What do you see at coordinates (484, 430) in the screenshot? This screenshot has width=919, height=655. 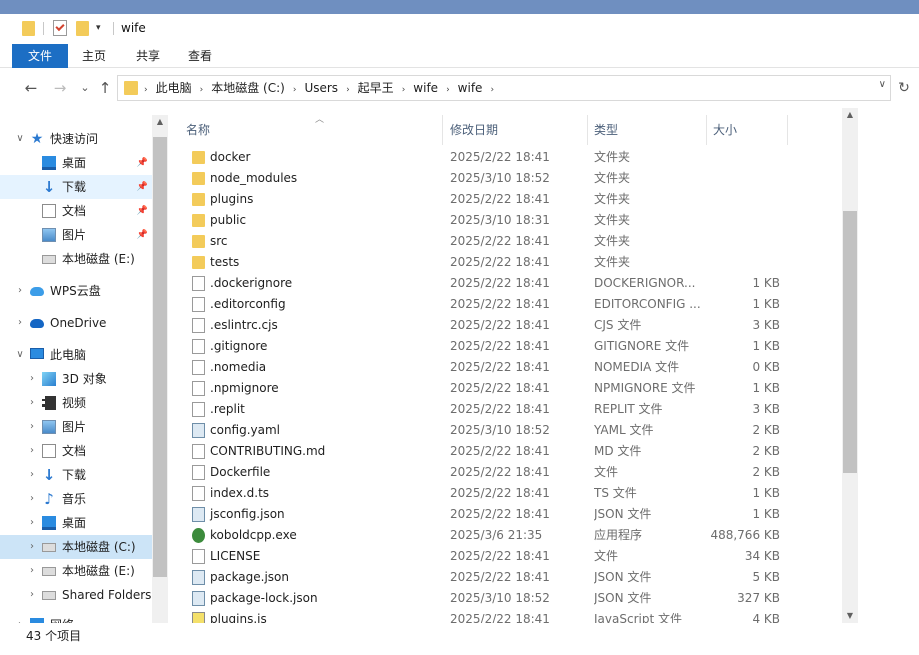 I see `file-row: config.yaml 2025/3/10 18:52 YAML 文件 2 KB` at bounding box center [484, 430].